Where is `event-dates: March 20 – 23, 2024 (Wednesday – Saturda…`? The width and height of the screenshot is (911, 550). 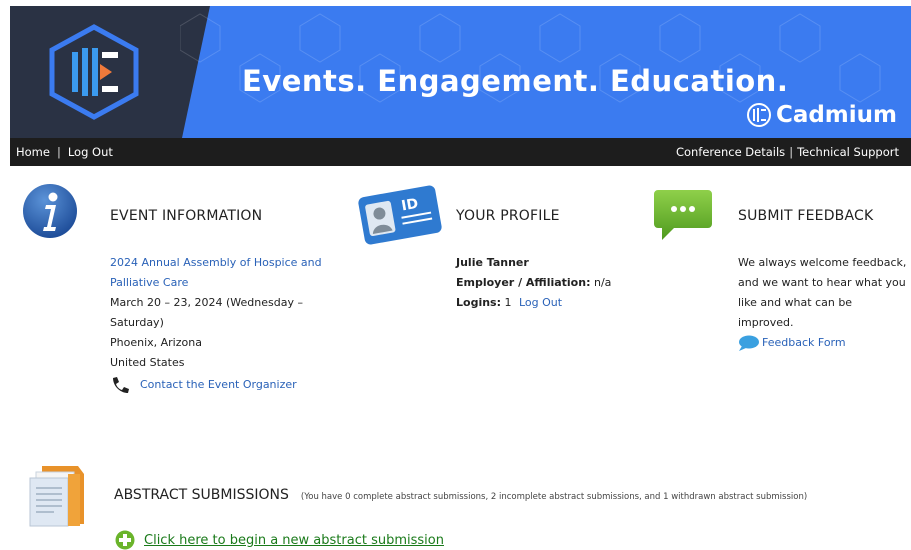 event-dates: March 20 – 23, 2024 (Wednesday – Saturda… is located at coordinates (206, 312).